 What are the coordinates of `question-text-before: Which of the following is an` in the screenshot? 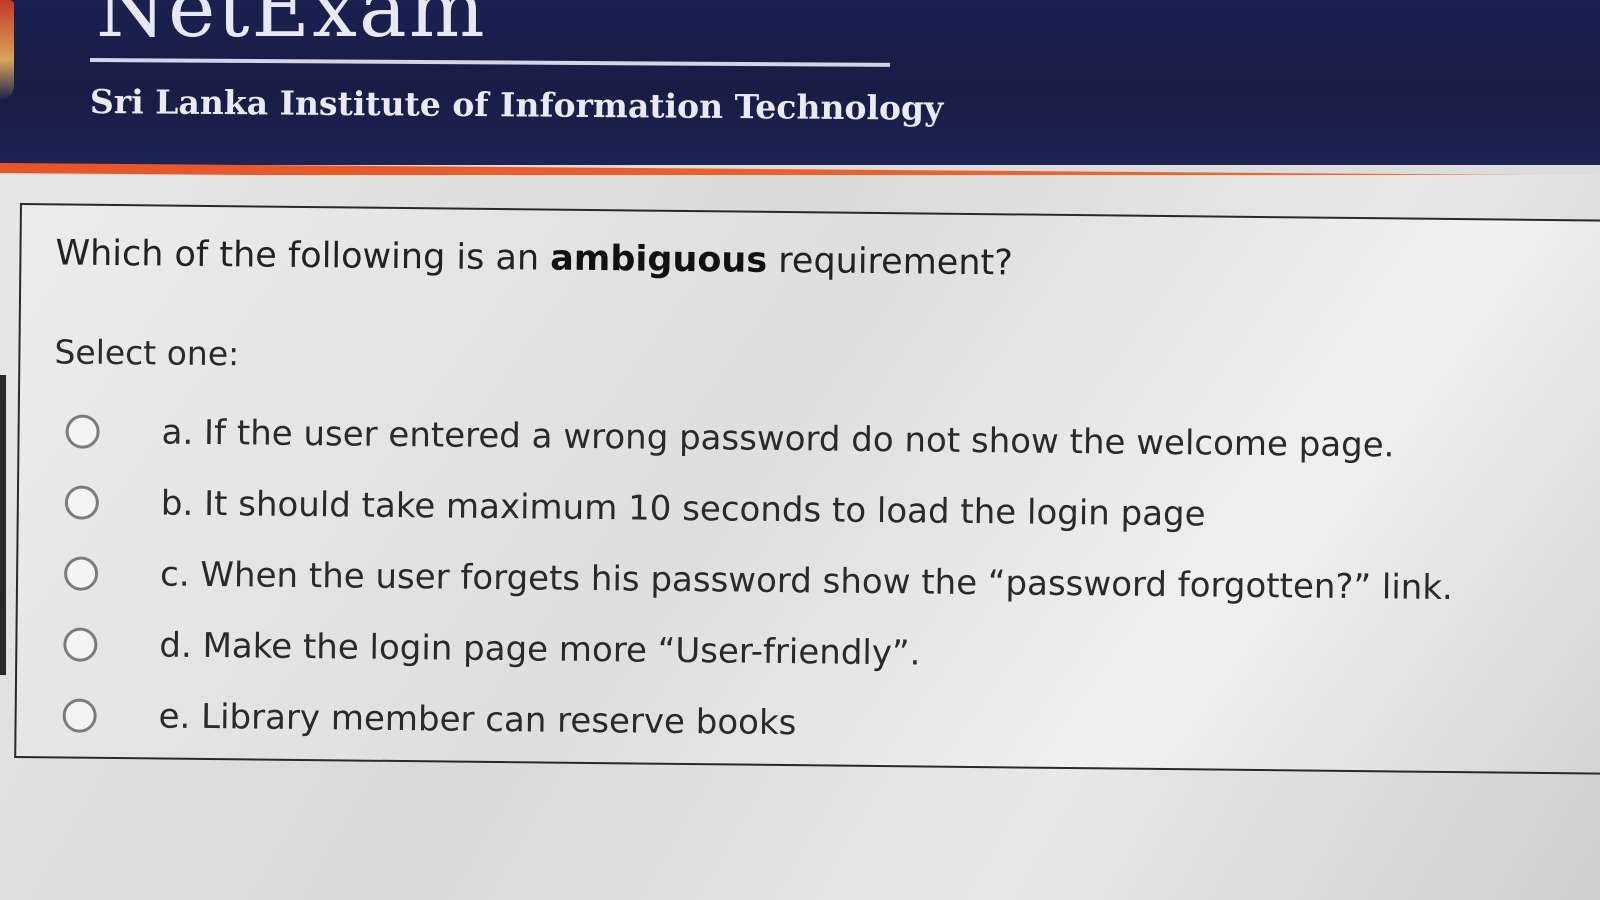 It's located at (303, 256).